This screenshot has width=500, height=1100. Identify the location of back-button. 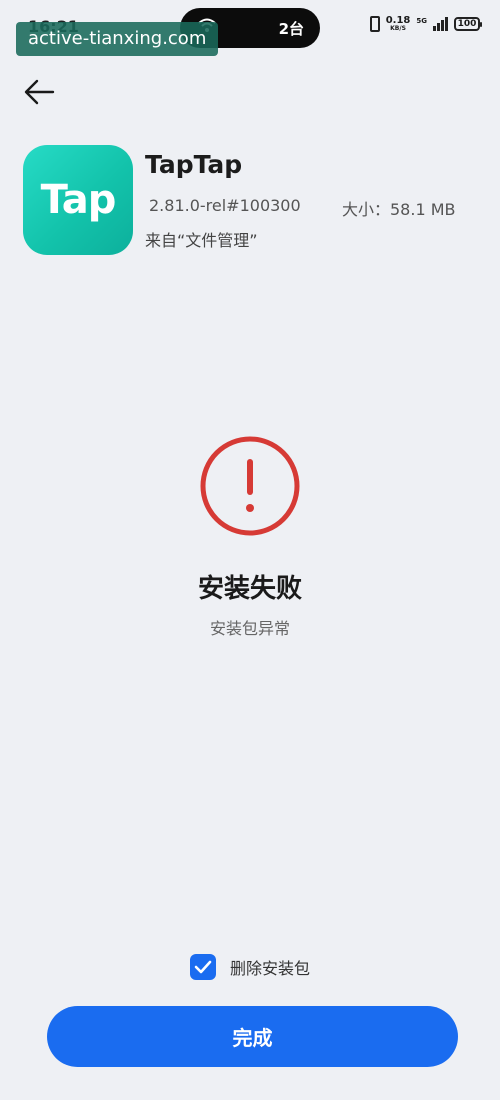
(40, 92).